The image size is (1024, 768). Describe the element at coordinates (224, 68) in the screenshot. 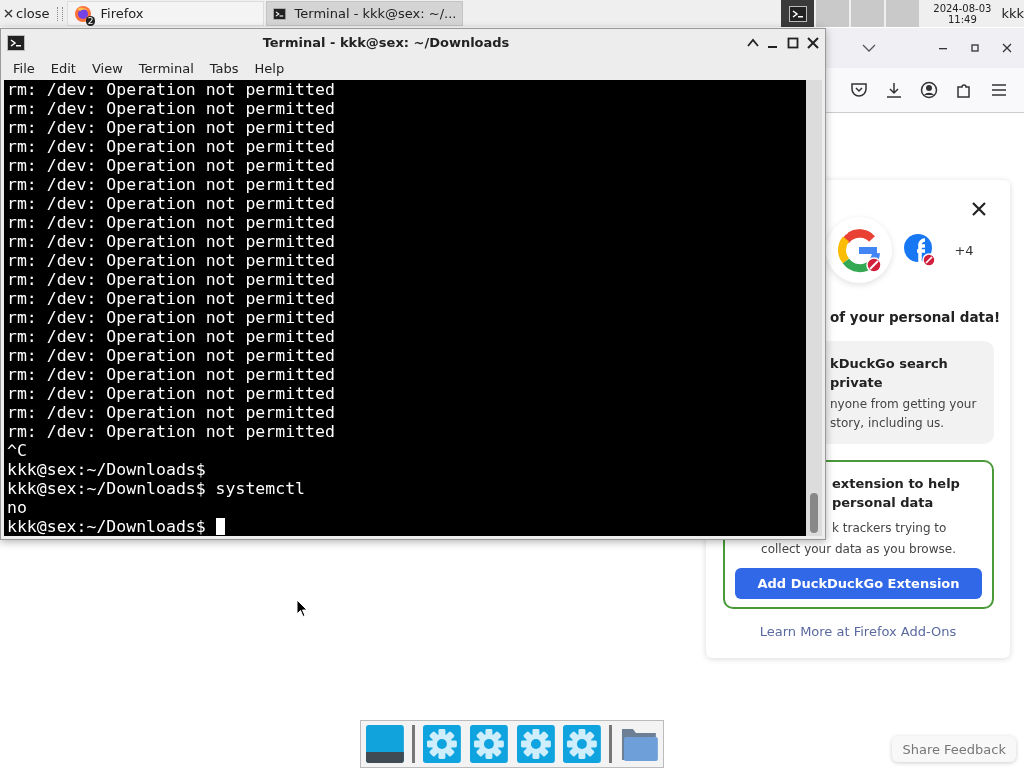

I see `menu-item: Tabs` at that location.